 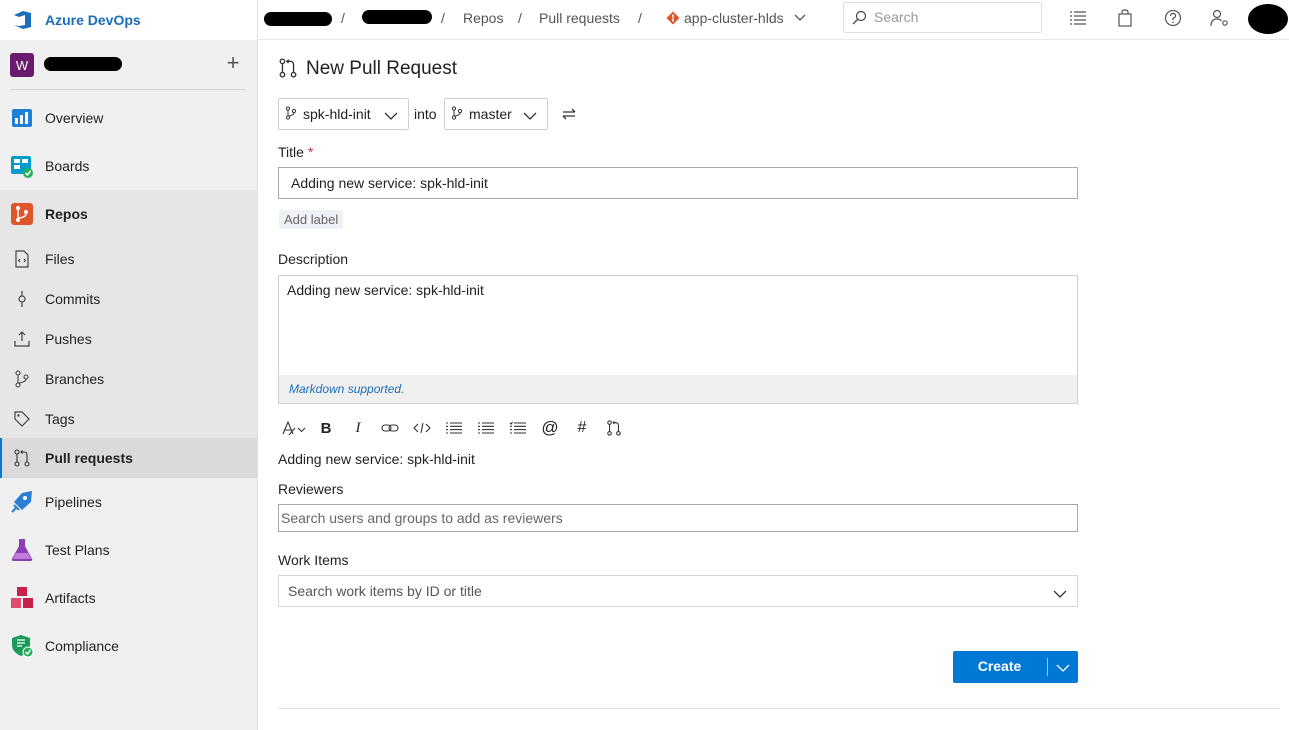 I want to click on title-label: Title *, so click(x=296, y=152).